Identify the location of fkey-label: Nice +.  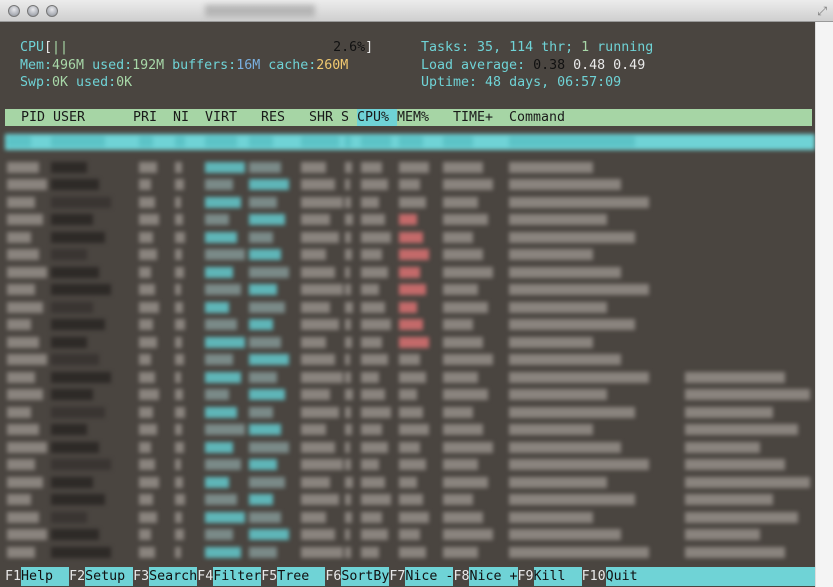
(493, 576).